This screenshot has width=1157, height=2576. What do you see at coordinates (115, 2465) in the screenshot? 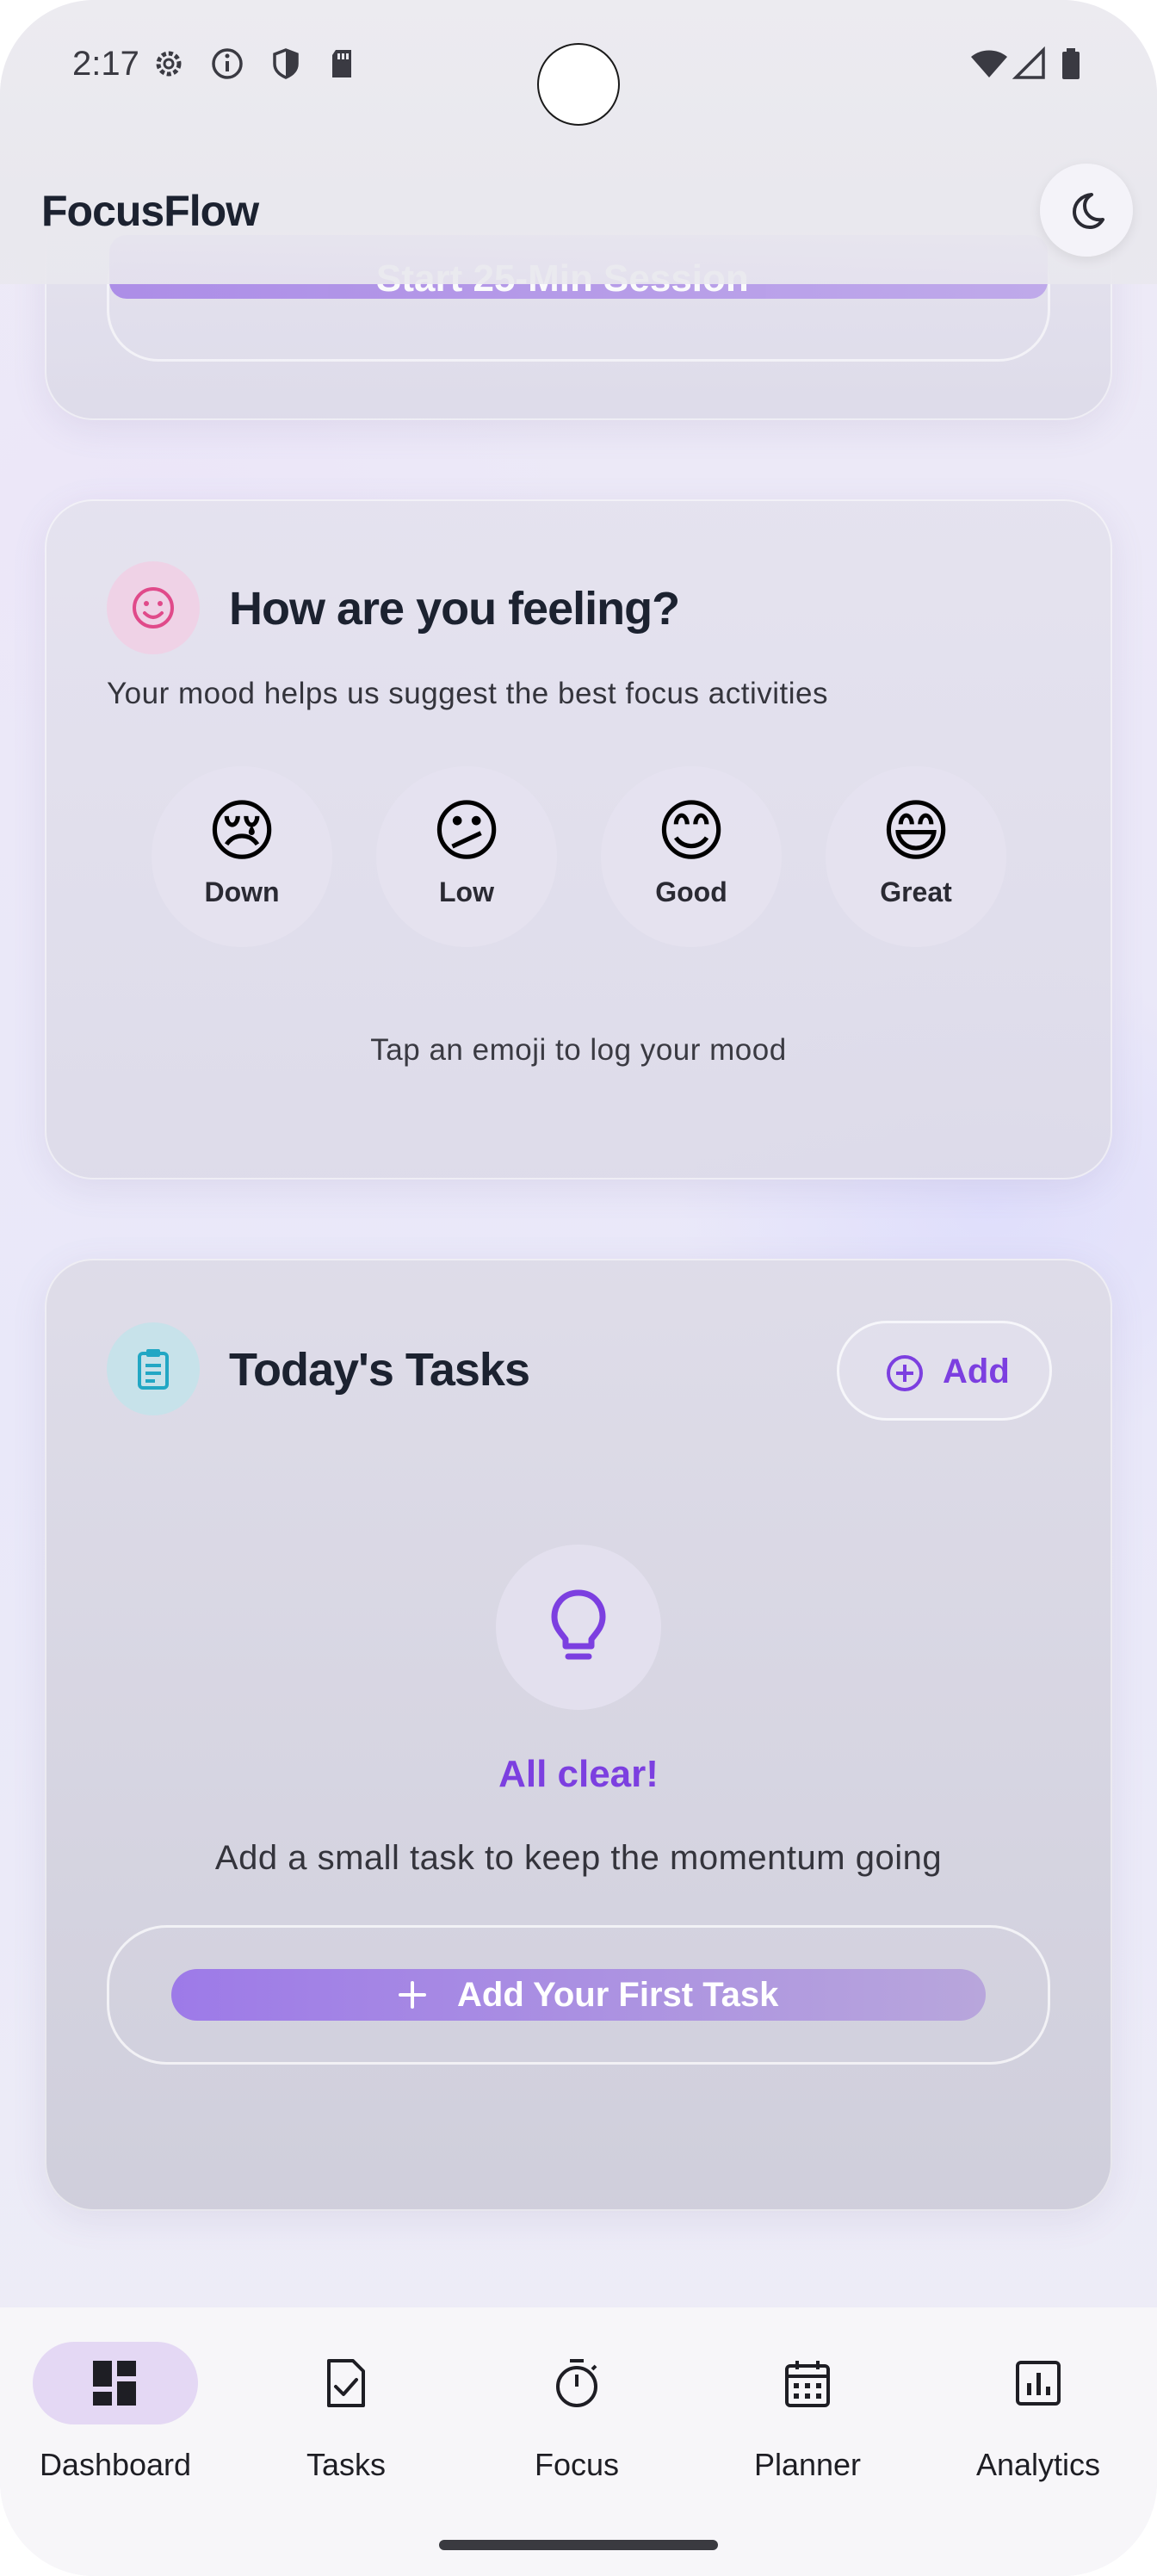
I see `nav-label-dashboard: Dashboard` at bounding box center [115, 2465].